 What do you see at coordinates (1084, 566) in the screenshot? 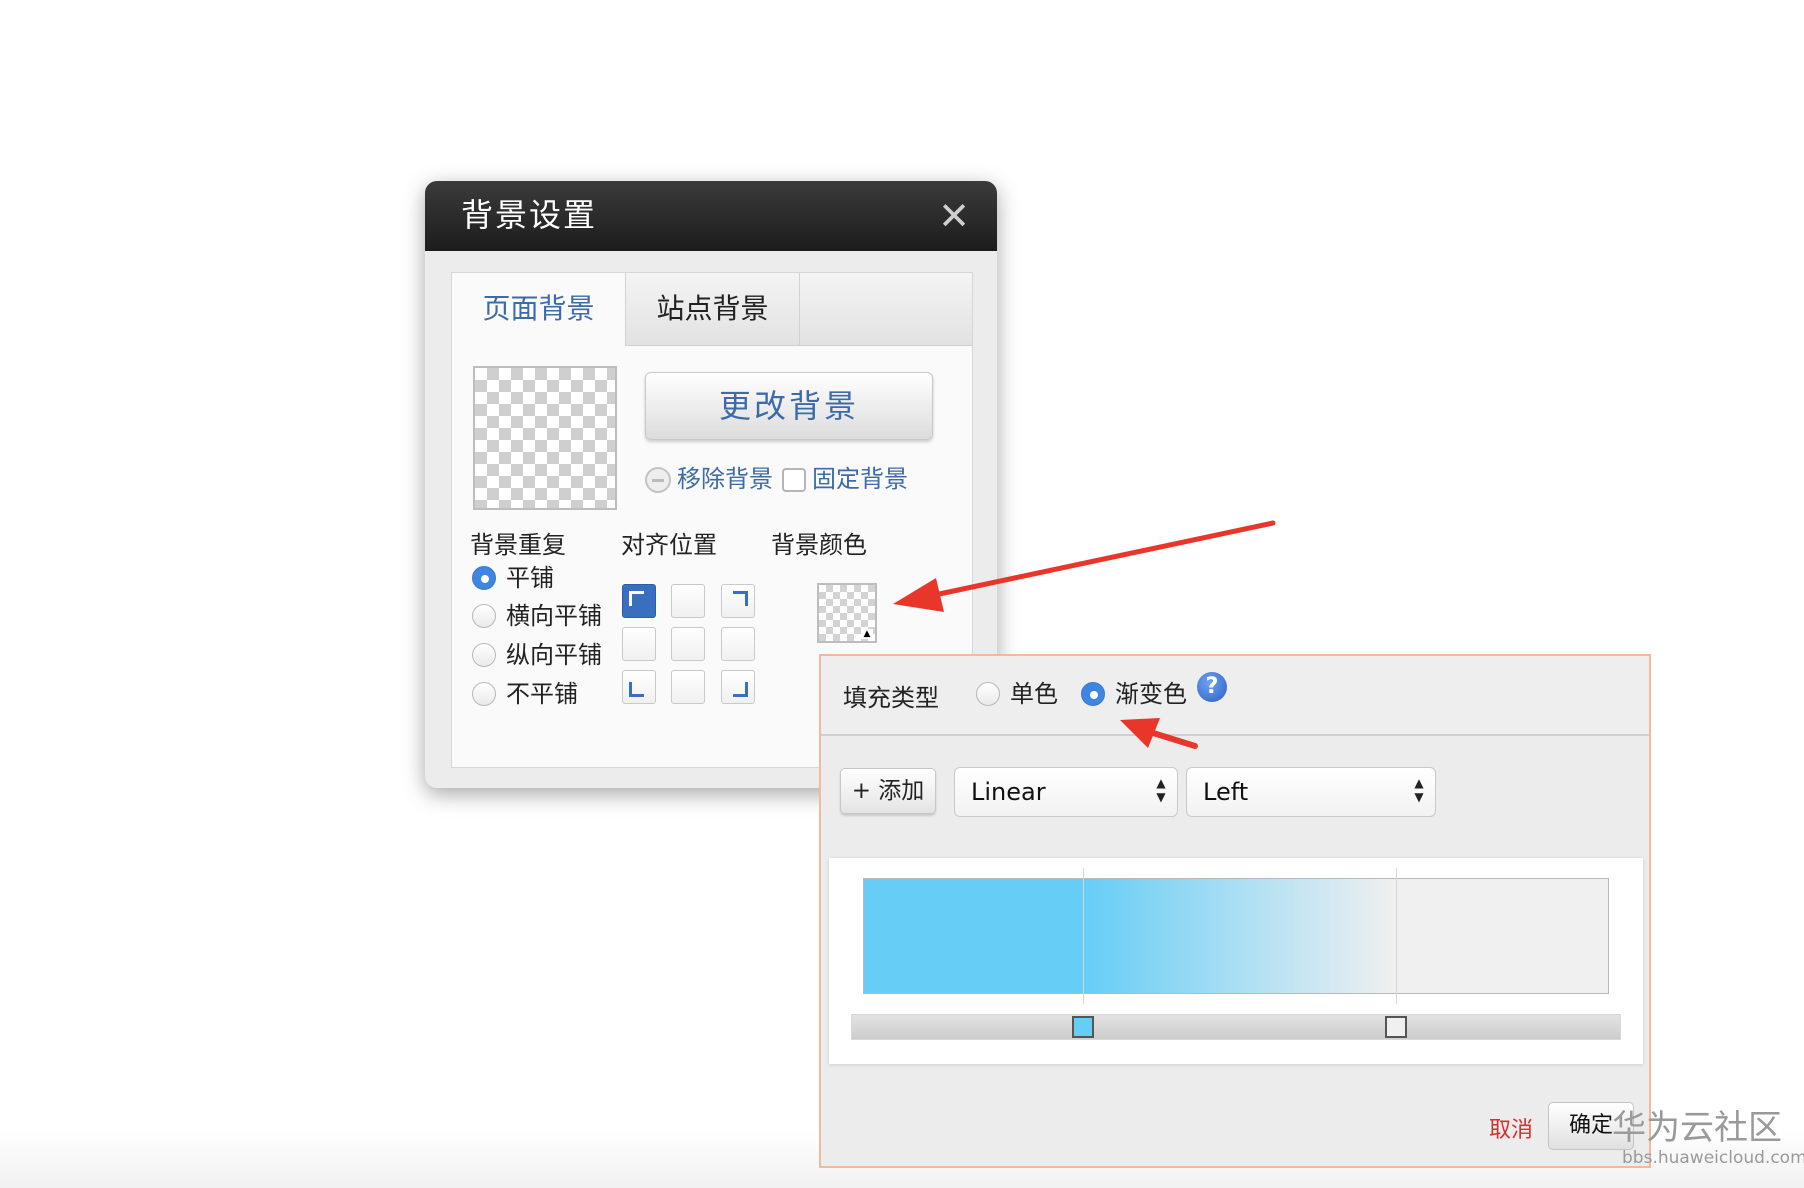
I see `arrow-to-color-swatch` at bounding box center [1084, 566].